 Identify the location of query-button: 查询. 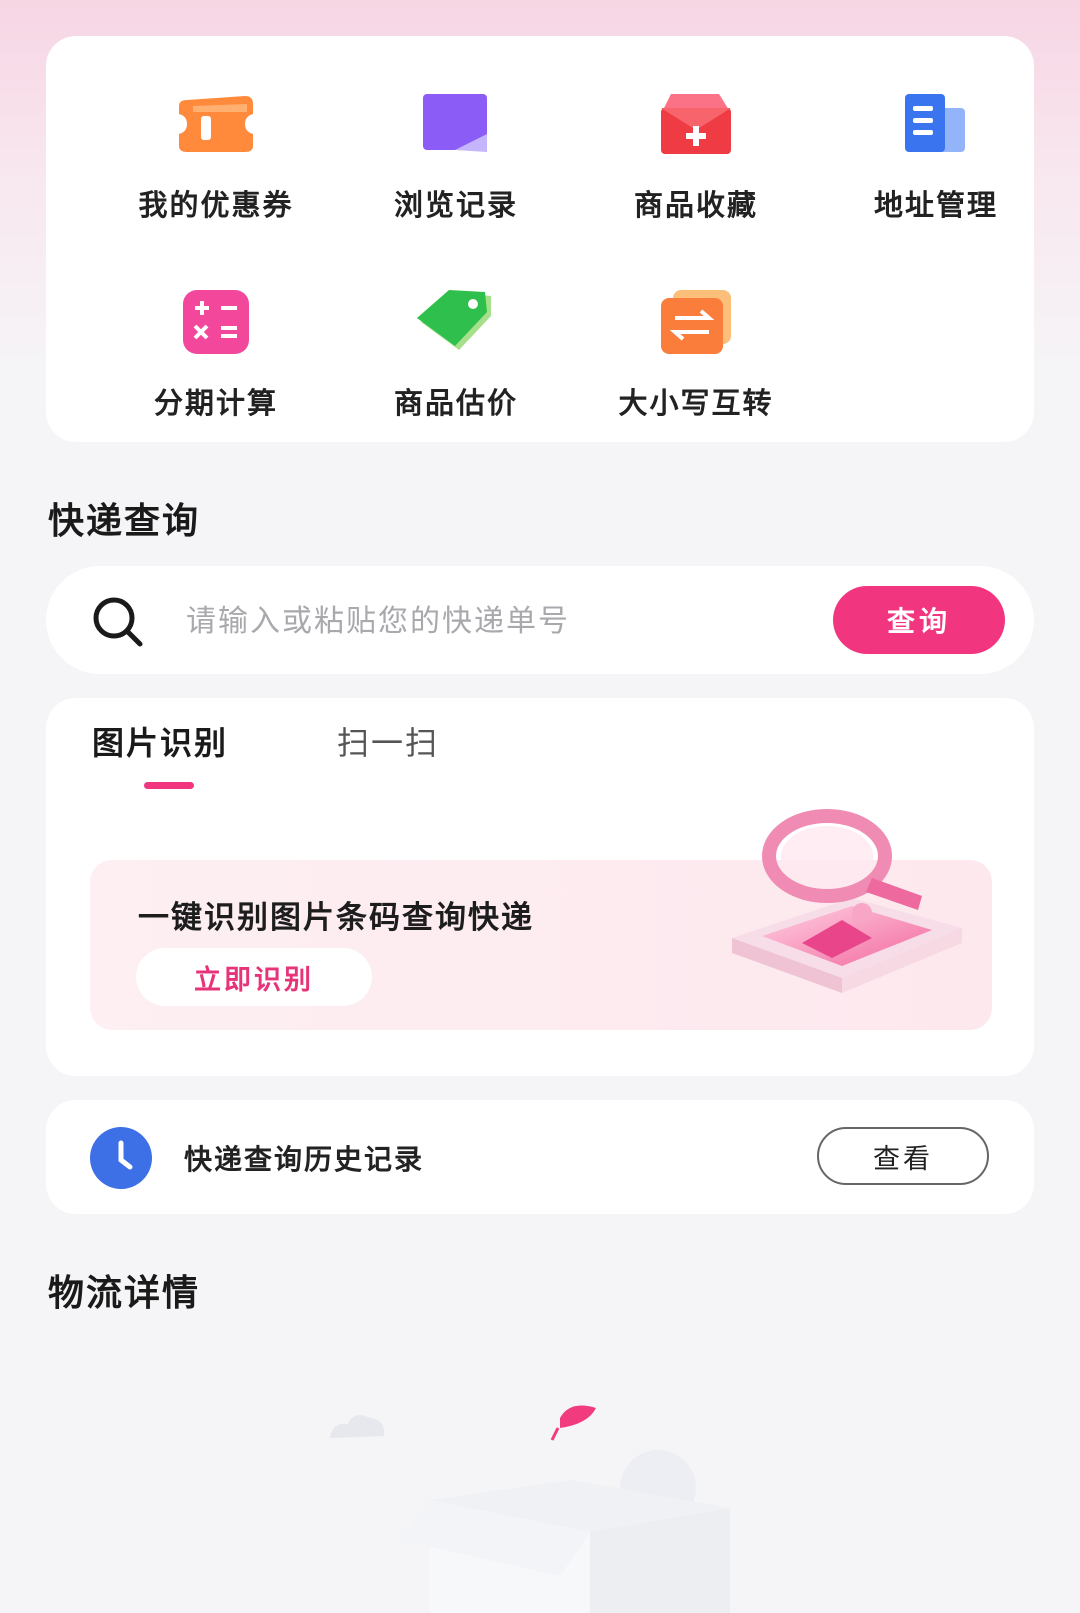
(919, 620).